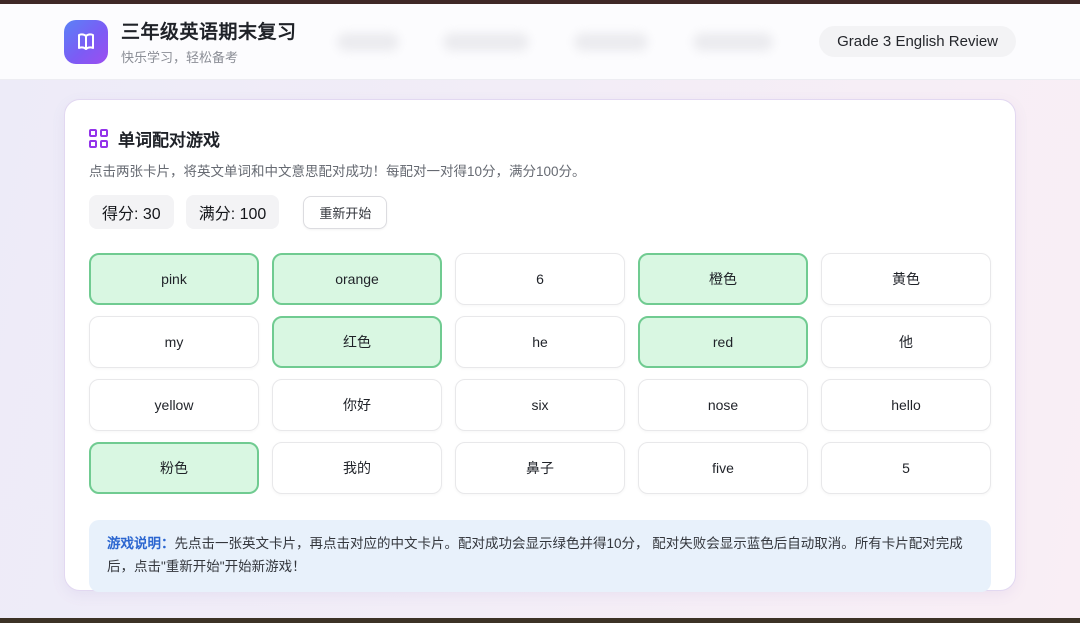 This screenshot has width=1080, height=623. What do you see at coordinates (174, 468) in the screenshot?
I see `word-card: 粉色` at bounding box center [174, 468].